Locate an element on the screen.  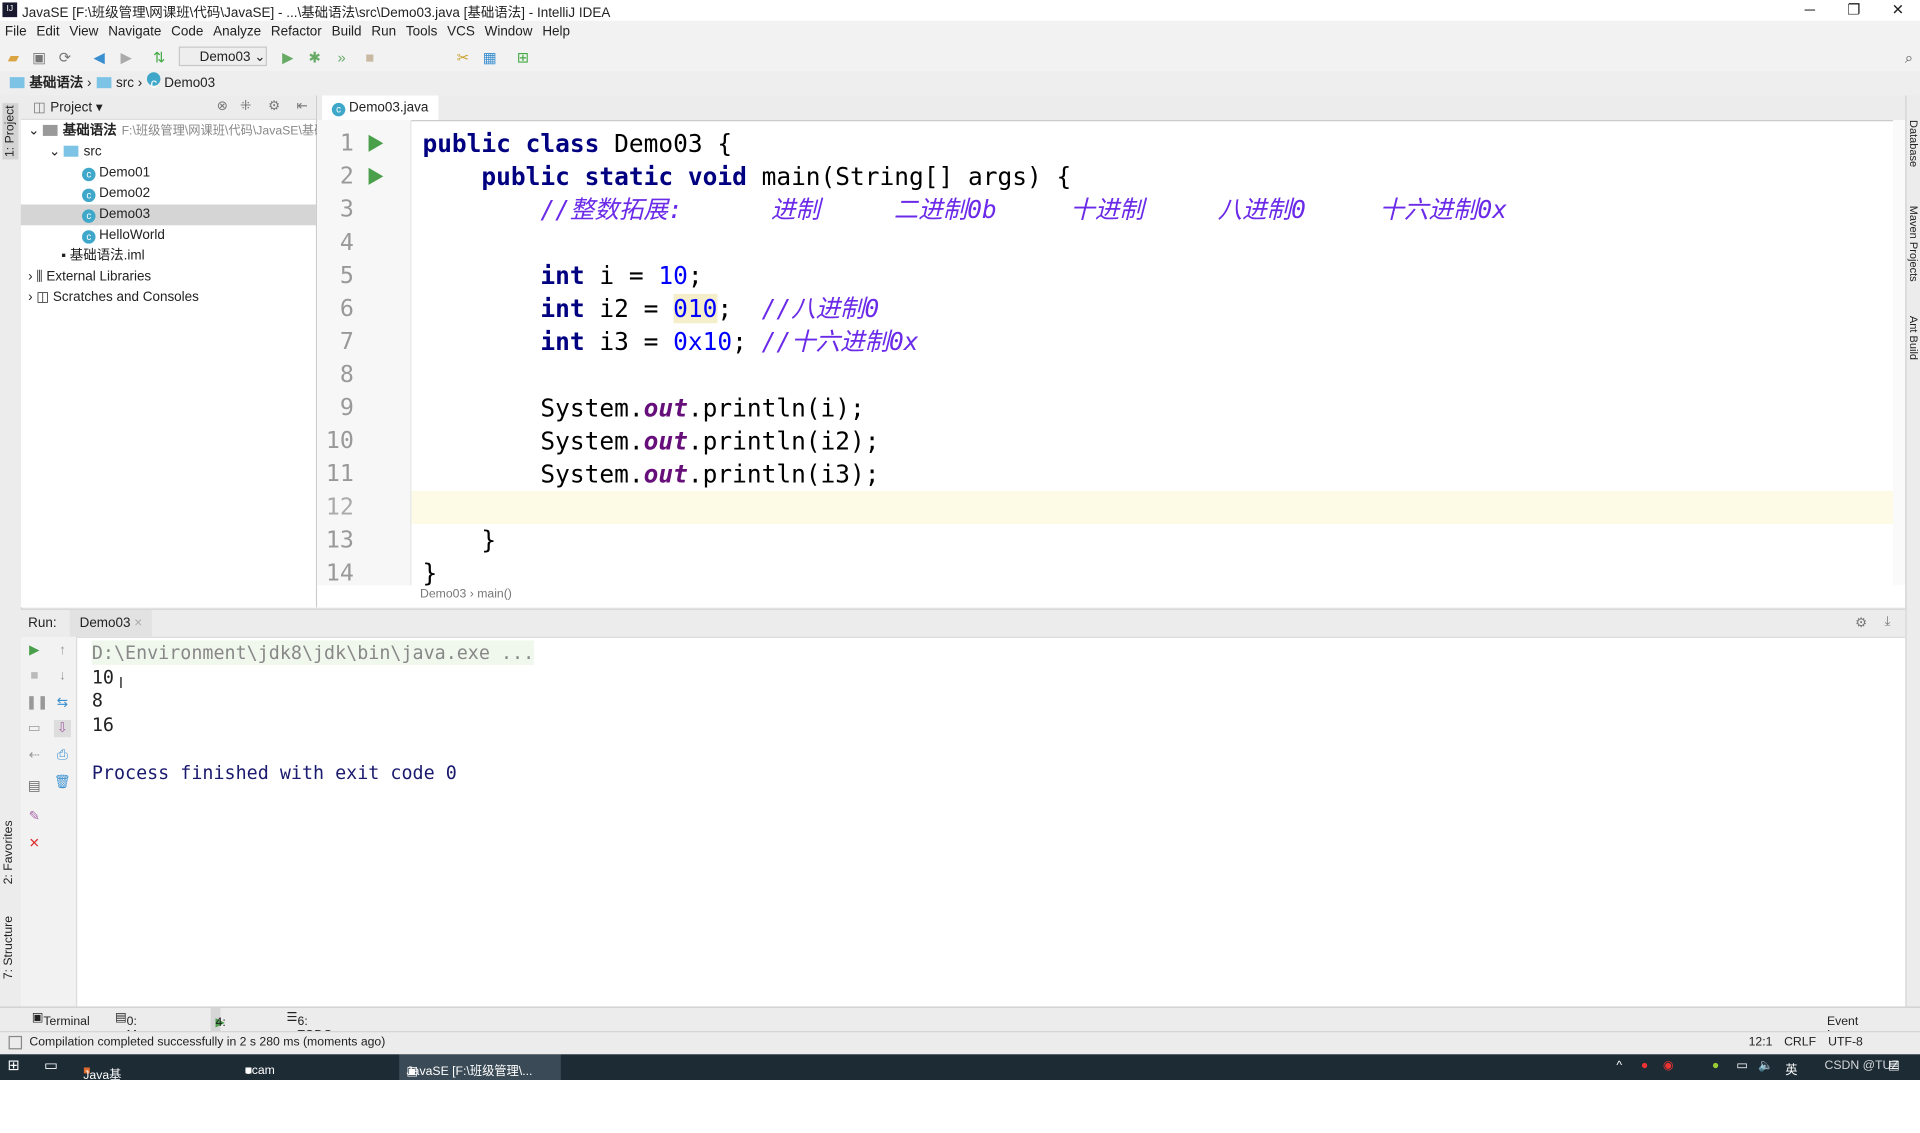
menu-vcs: VCS is located at coordinates (461, 32).